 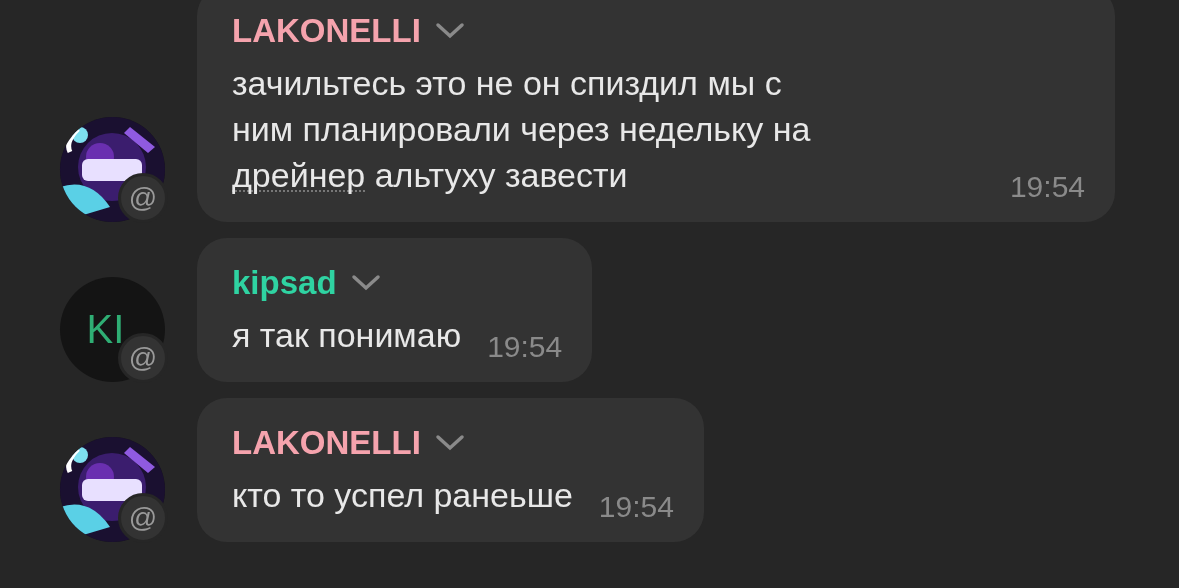 I want to click on dotted-link: дрейнер, so click(x=299, y=176).